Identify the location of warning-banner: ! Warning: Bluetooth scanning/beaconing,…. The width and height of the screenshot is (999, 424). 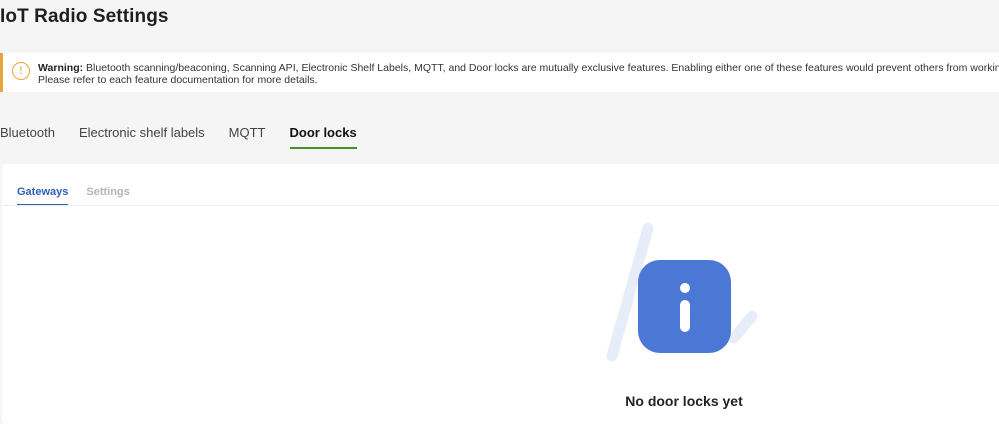
(499, 72).